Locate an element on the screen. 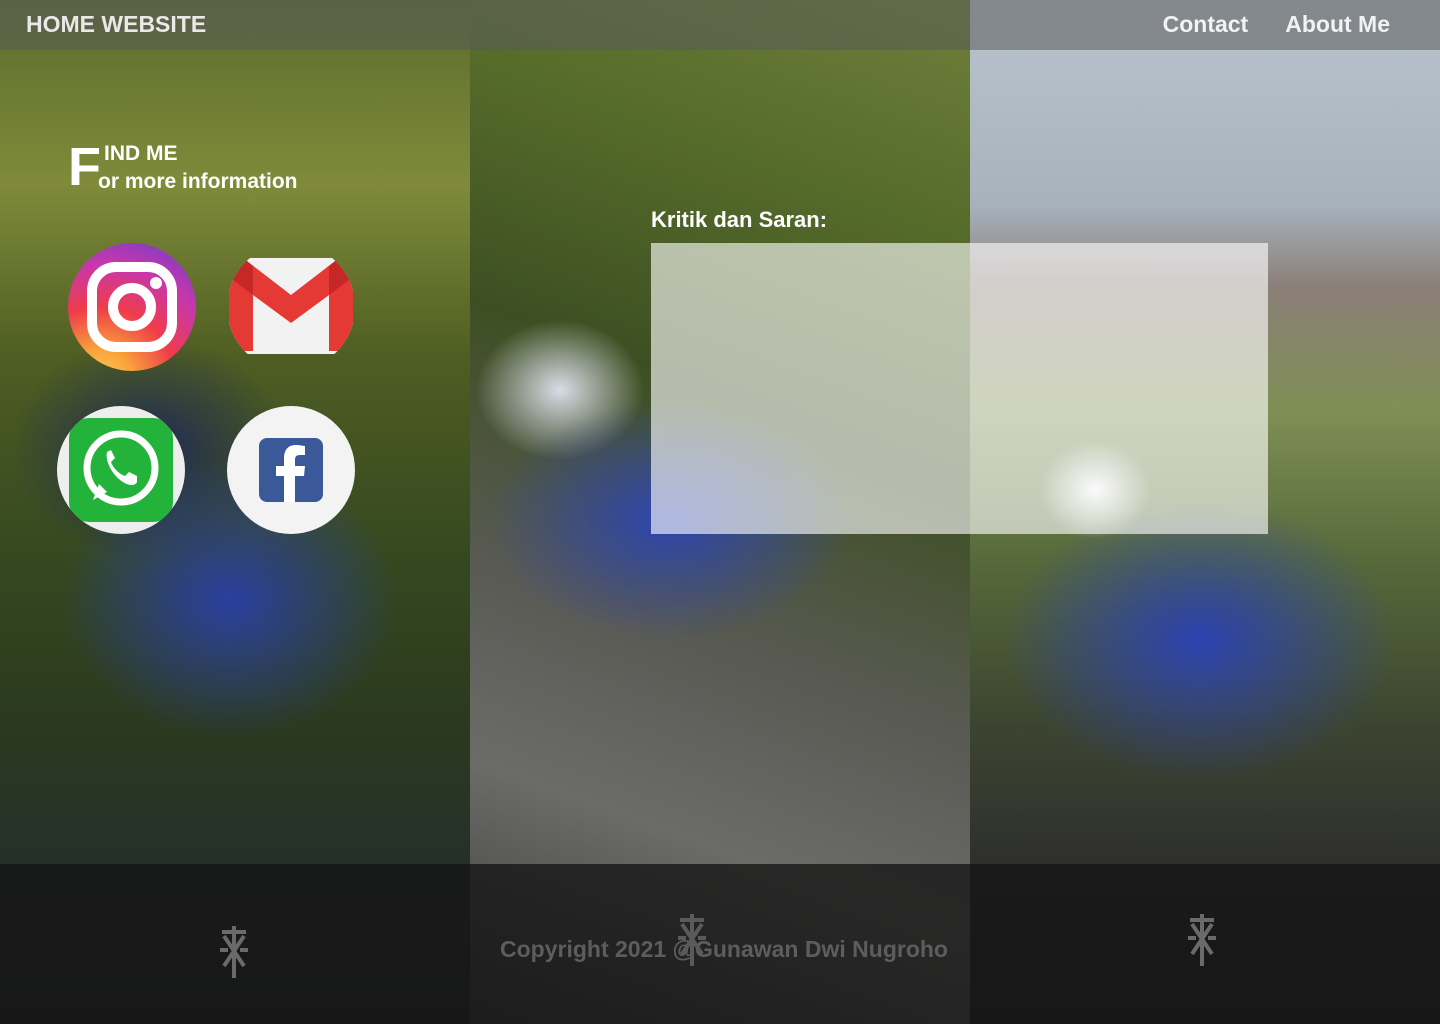  copyright-text: Copyright 2021 @Gunawan Dwi Nugroho is located at coordinates (724, 949).